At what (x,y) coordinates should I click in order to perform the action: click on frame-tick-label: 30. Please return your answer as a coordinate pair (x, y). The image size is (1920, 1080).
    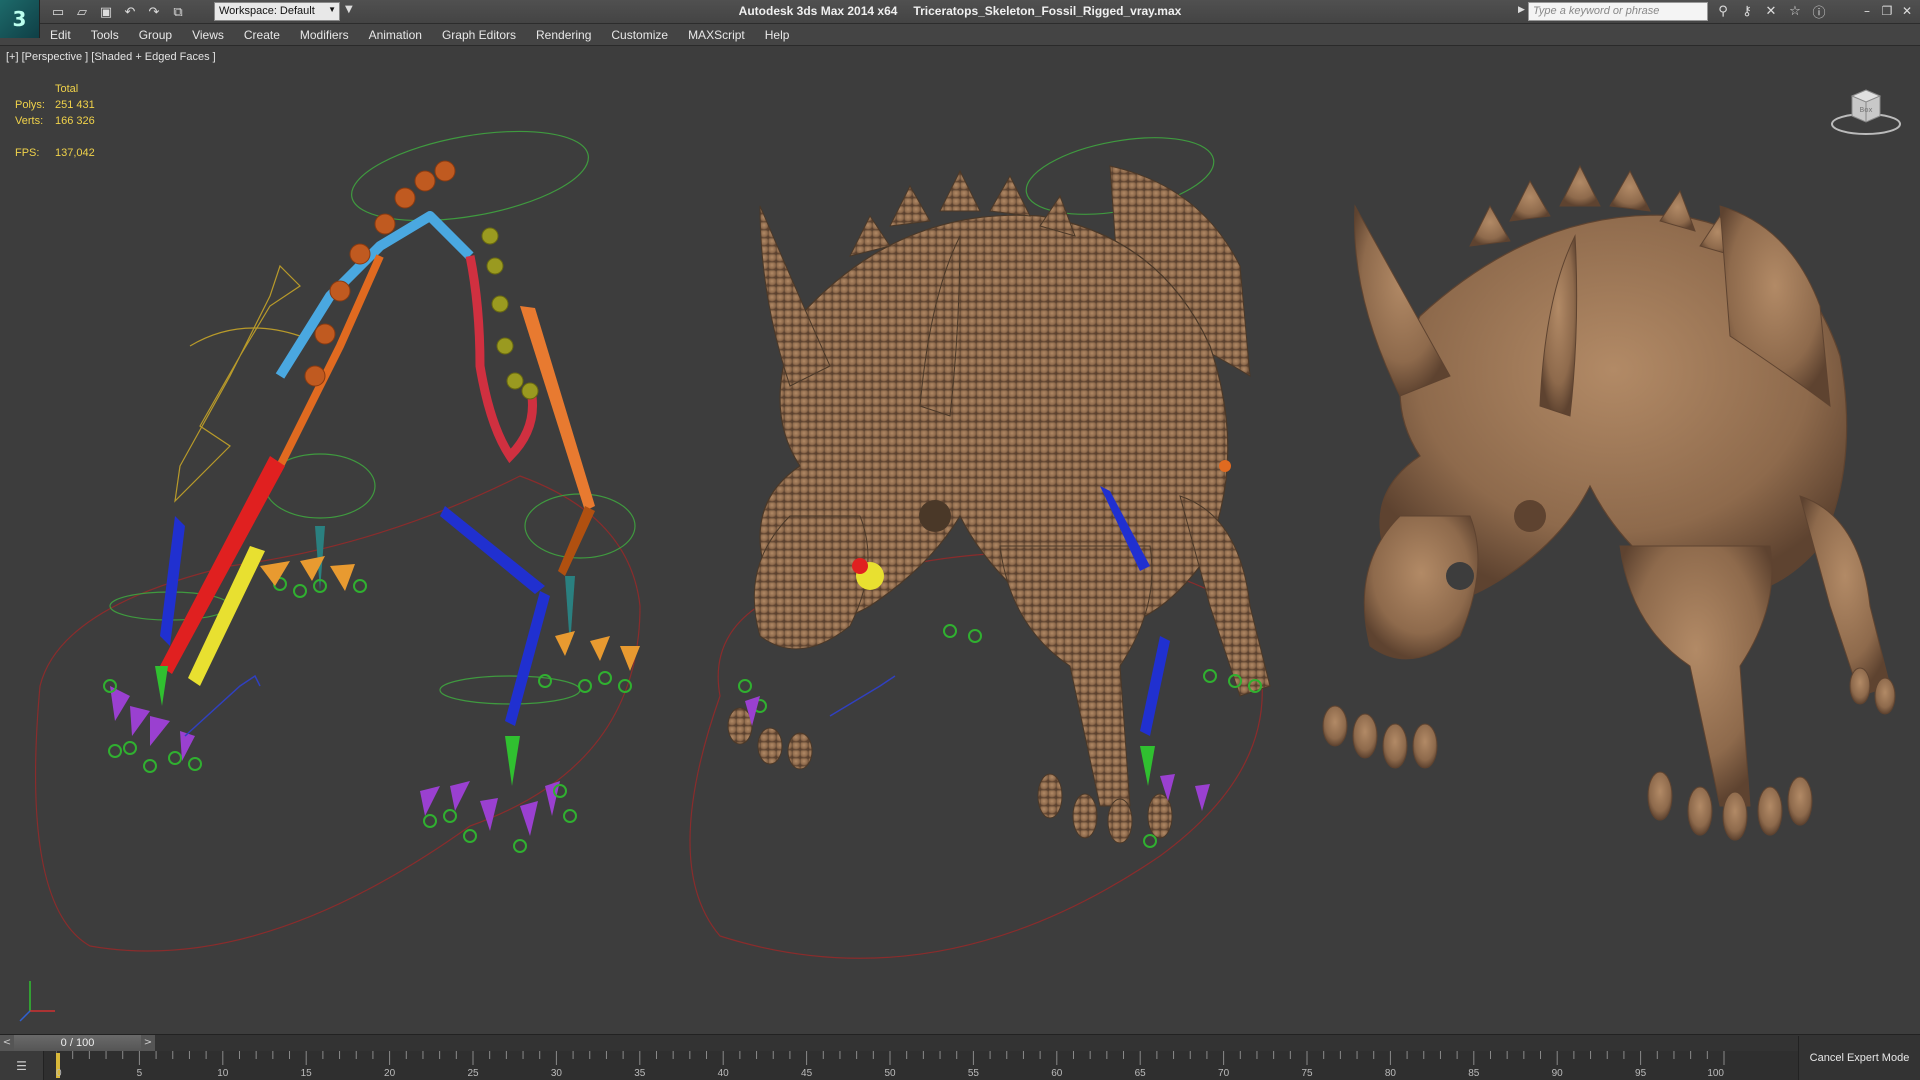
    Looking at the image, I should click on (557, 1073).